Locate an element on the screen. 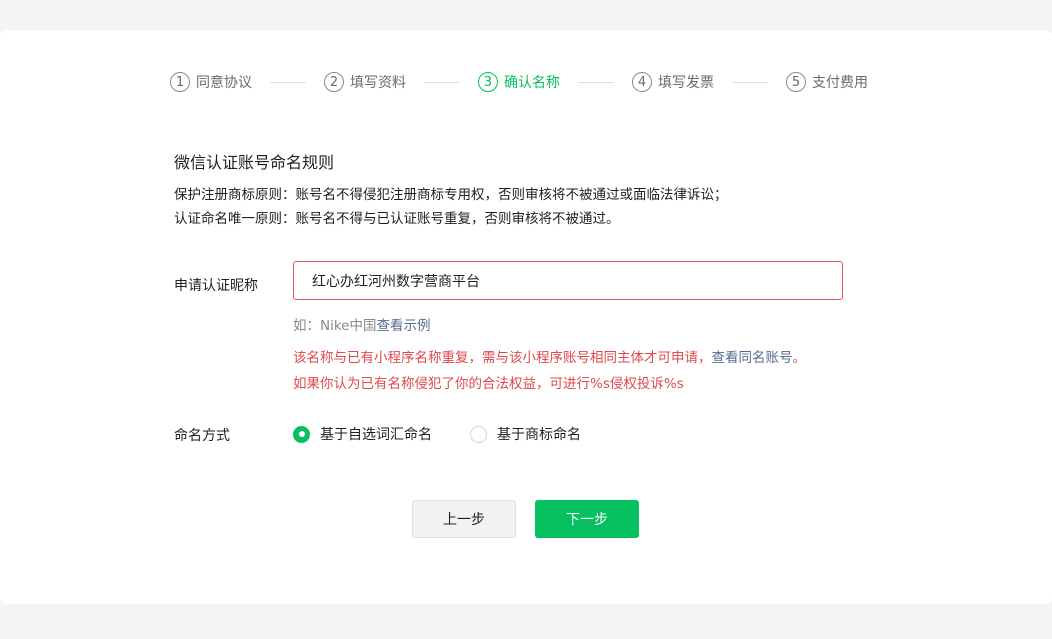  error-infringement: 如果你认为已有名称侵犯了你的合法权益，可进行%s侵权投诉%s is located at coordinates (488, 384).